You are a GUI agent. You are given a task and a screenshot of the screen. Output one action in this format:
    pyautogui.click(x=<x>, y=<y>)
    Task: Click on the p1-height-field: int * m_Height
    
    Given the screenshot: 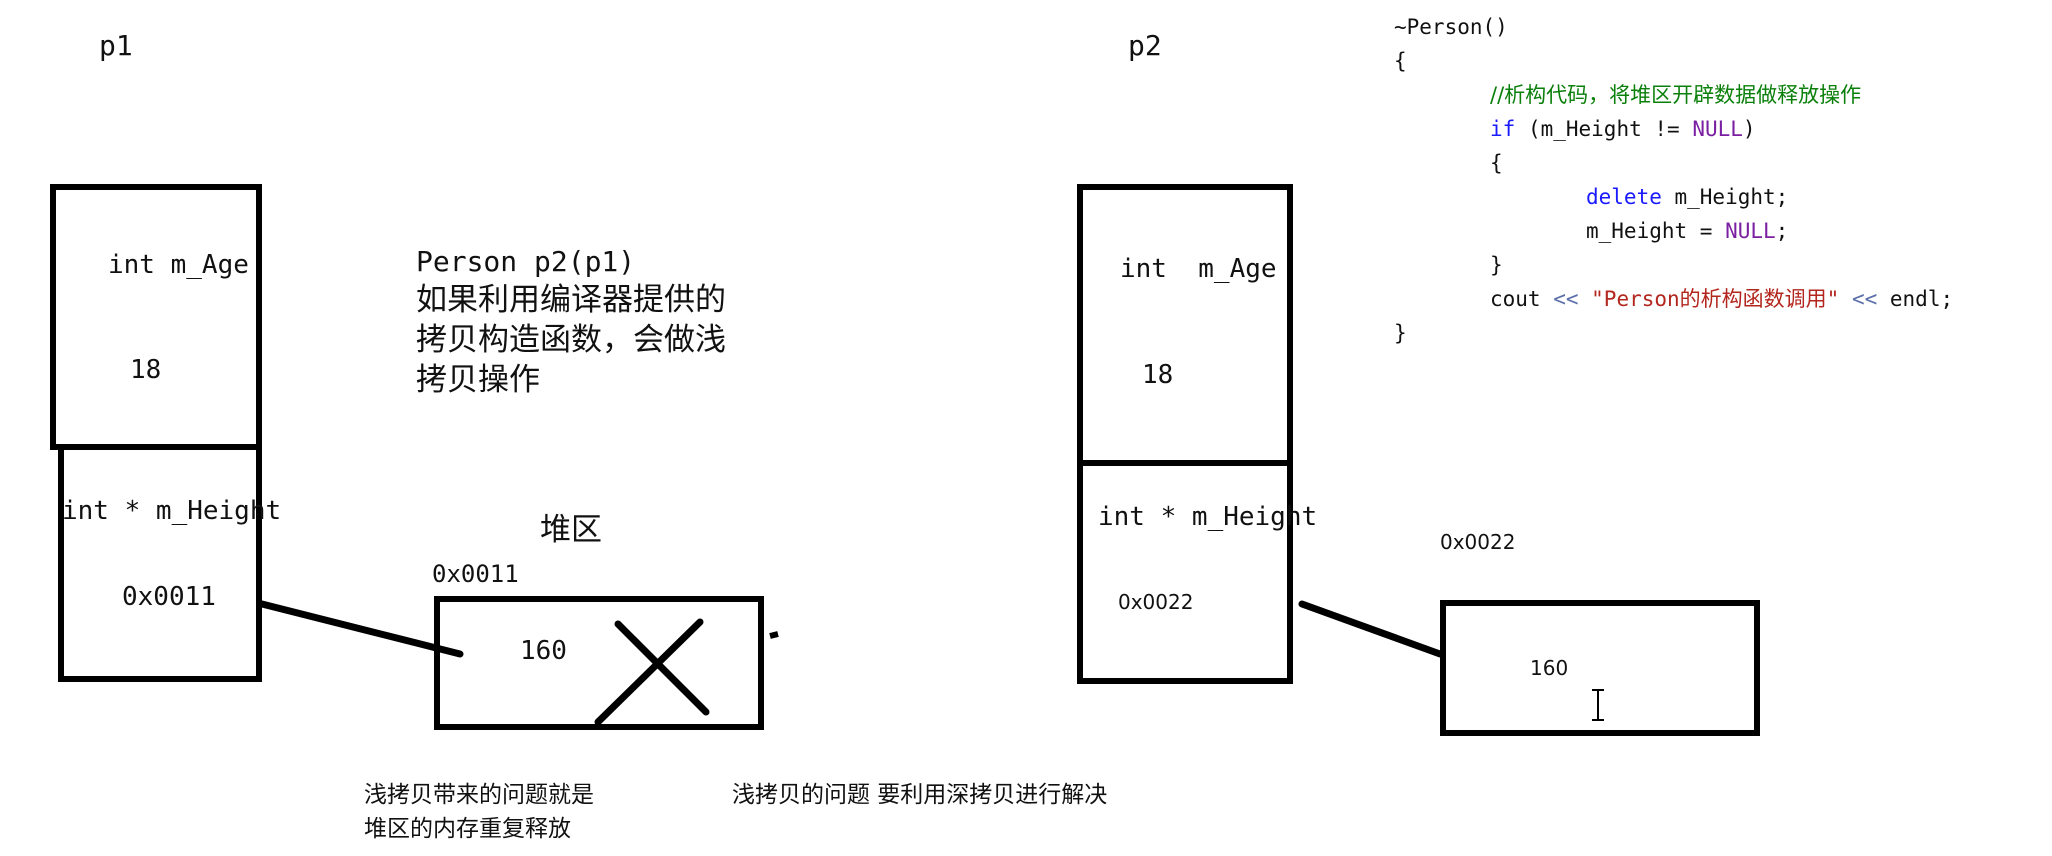 What is the action you would take?
    pyautogui.click(x=172, y=511)
    